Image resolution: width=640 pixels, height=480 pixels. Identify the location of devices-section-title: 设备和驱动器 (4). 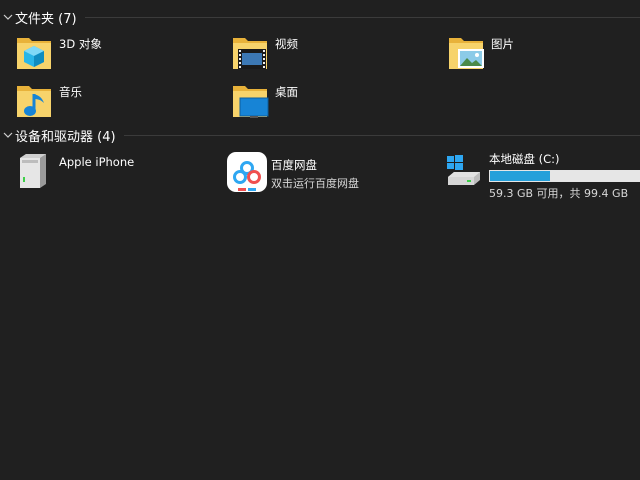
(65, 137).